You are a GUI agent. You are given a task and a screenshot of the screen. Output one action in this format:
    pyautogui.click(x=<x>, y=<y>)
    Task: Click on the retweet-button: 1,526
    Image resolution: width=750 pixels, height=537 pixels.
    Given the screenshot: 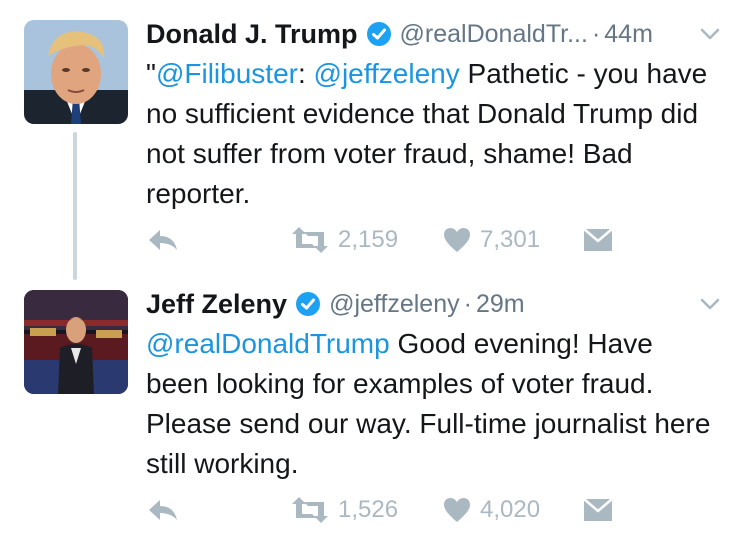 What is the action you would take?
    pyautogui.click(x=344, y=510)
    